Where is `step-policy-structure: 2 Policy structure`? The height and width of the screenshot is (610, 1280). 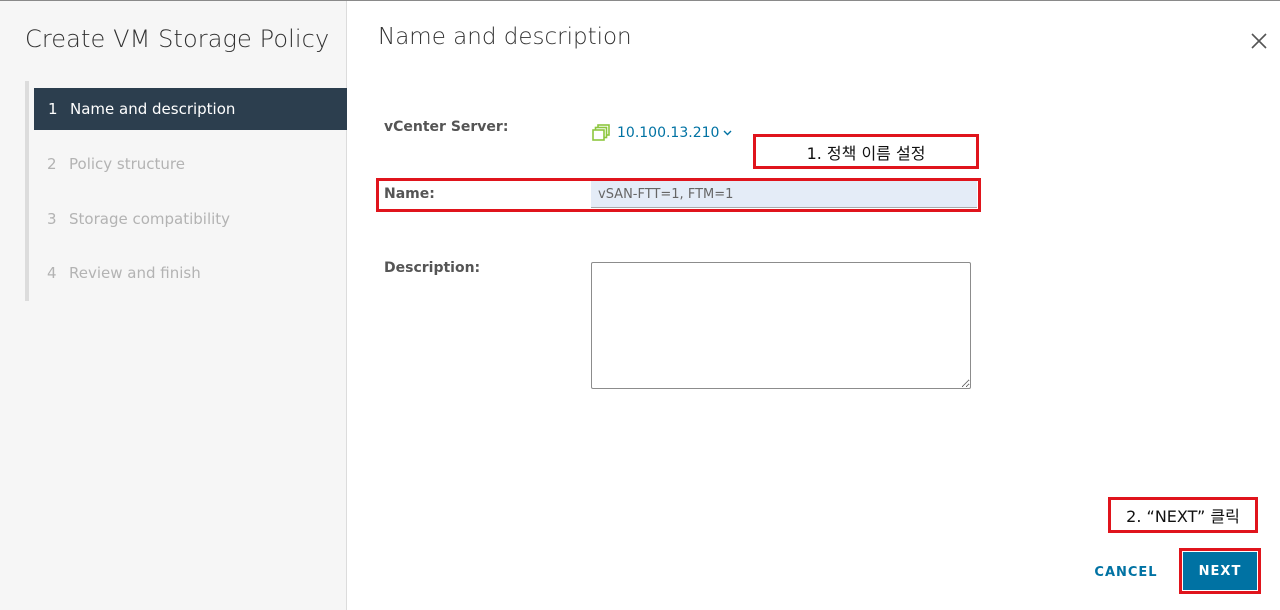 step-policy-structure: 2 Policy structure is located at coordinates (188, 164).